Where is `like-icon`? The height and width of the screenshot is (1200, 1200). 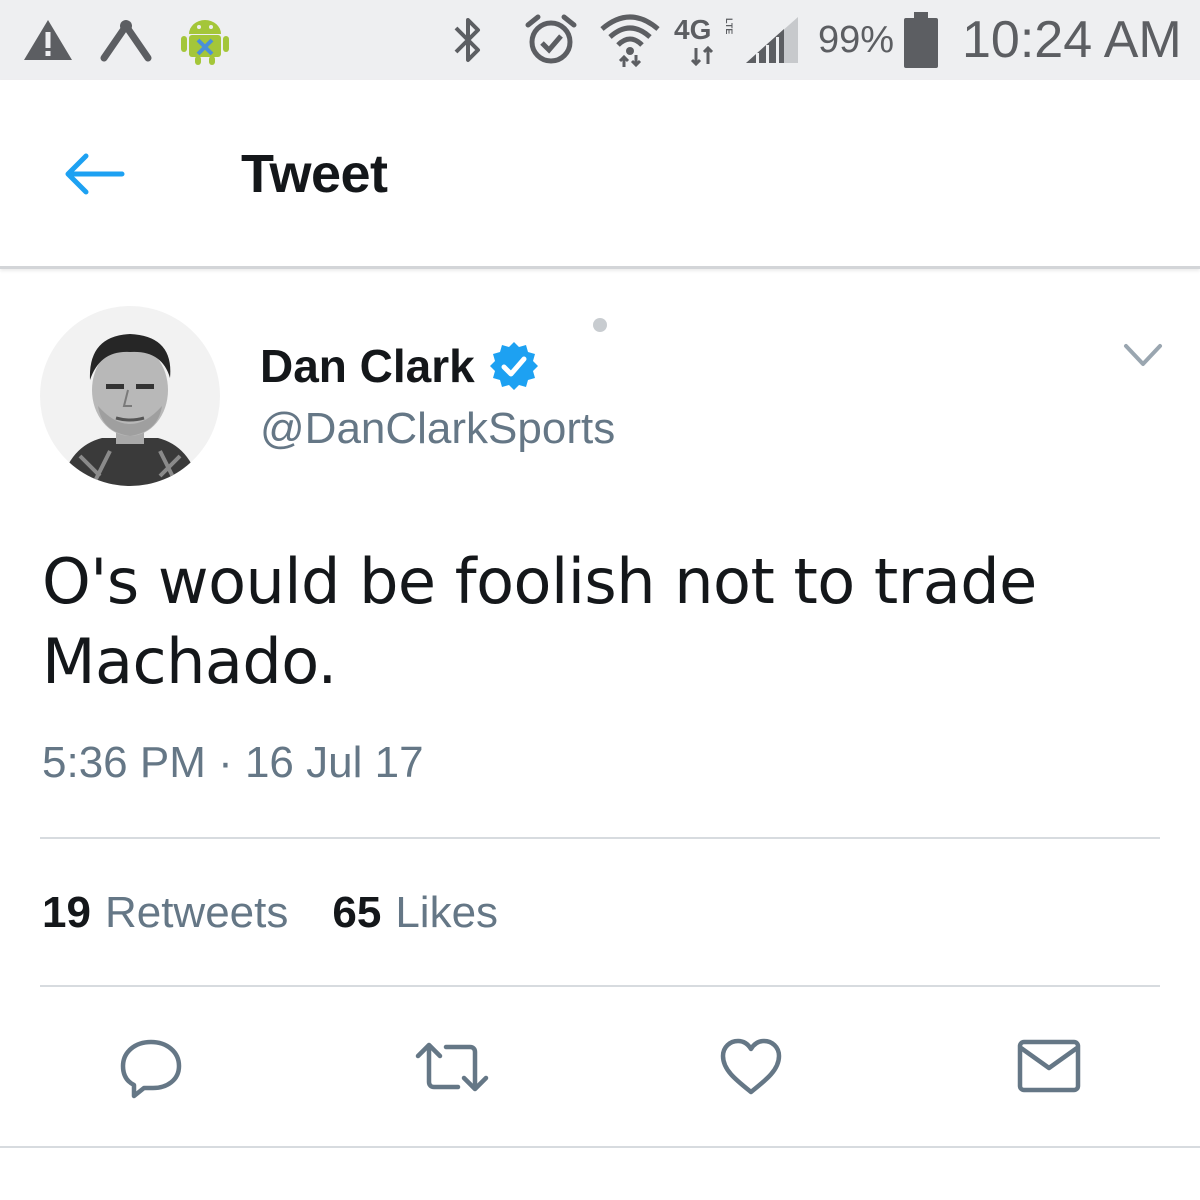
like-icon is located at coordinates (751, 1066).